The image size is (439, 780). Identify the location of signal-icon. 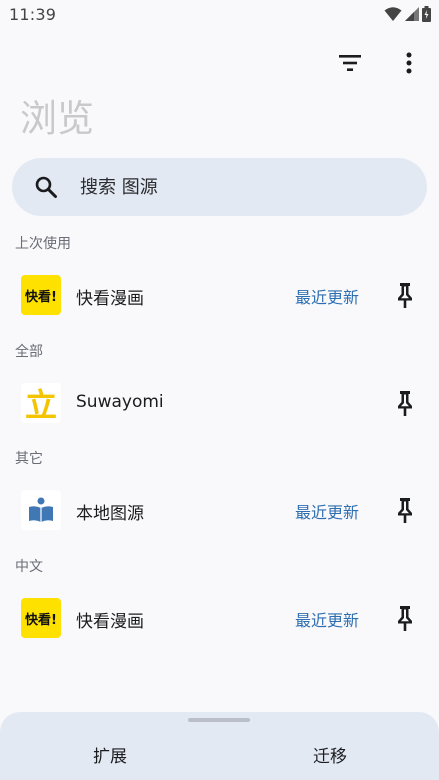
(412, 14).